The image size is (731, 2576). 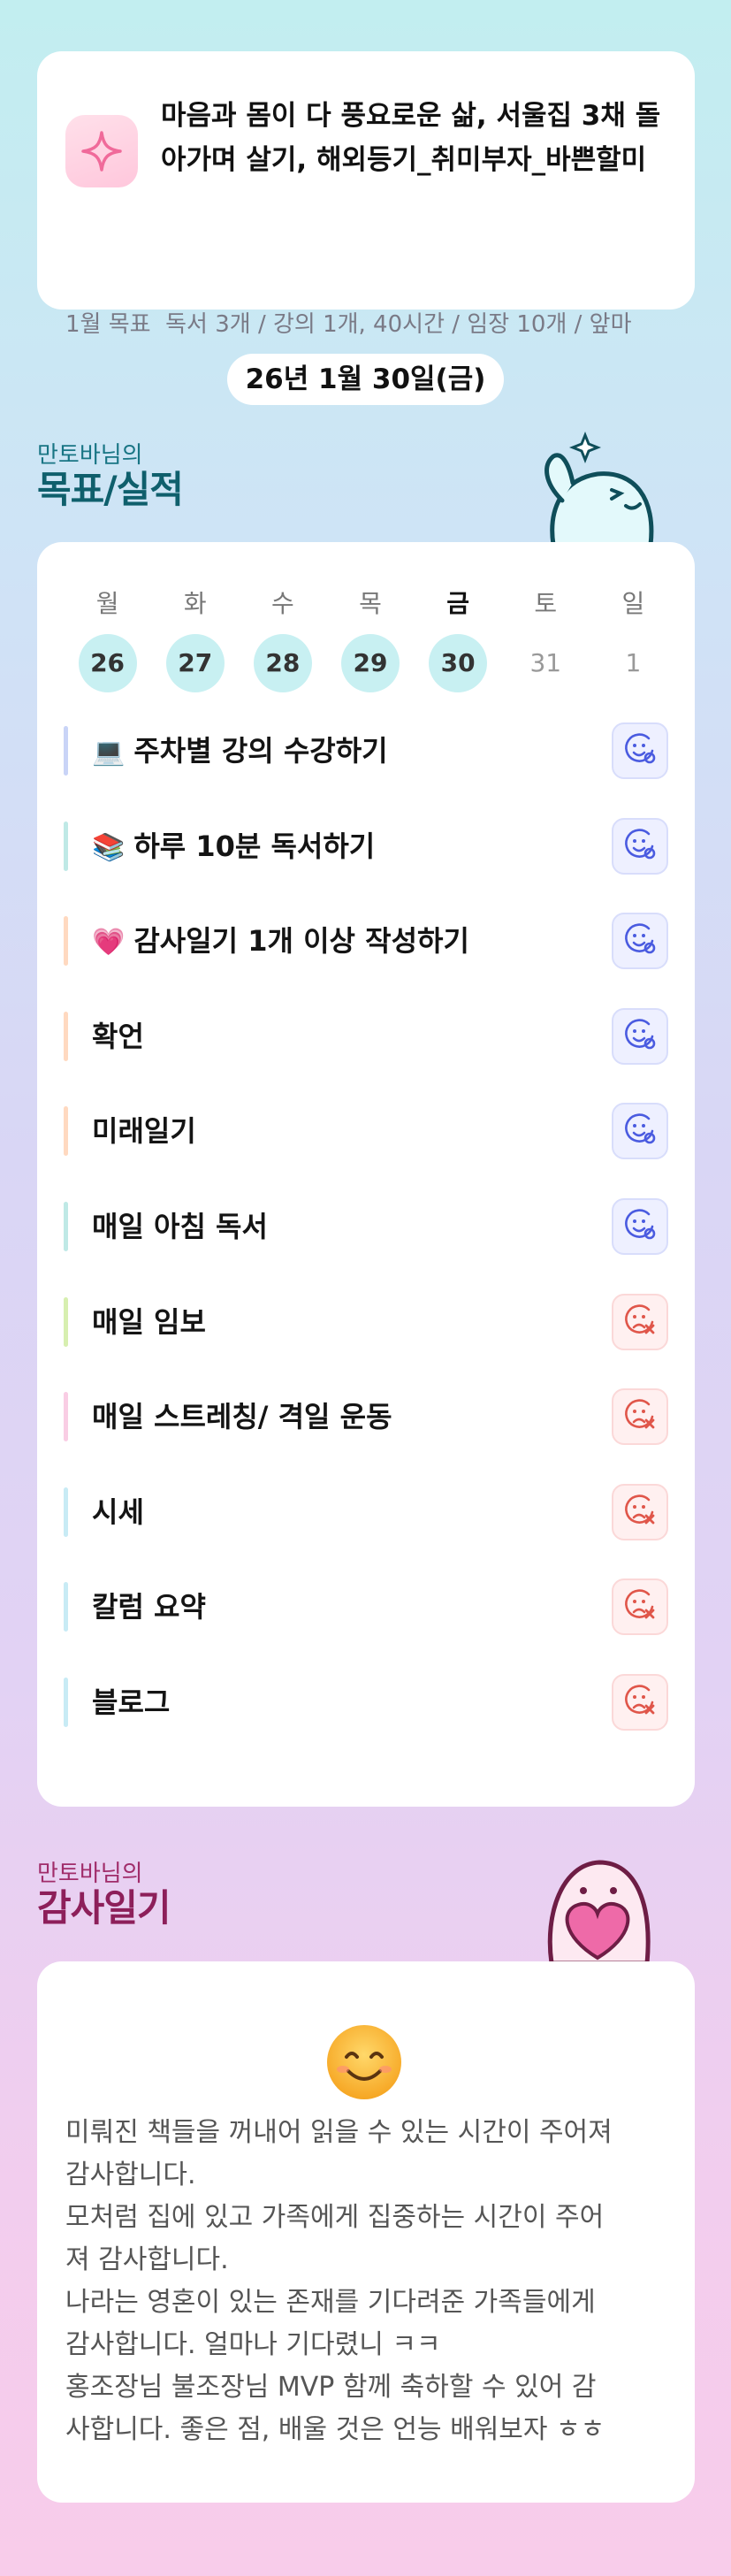 I want to click on goal-text: 시세, so click(x=118, y=1511).